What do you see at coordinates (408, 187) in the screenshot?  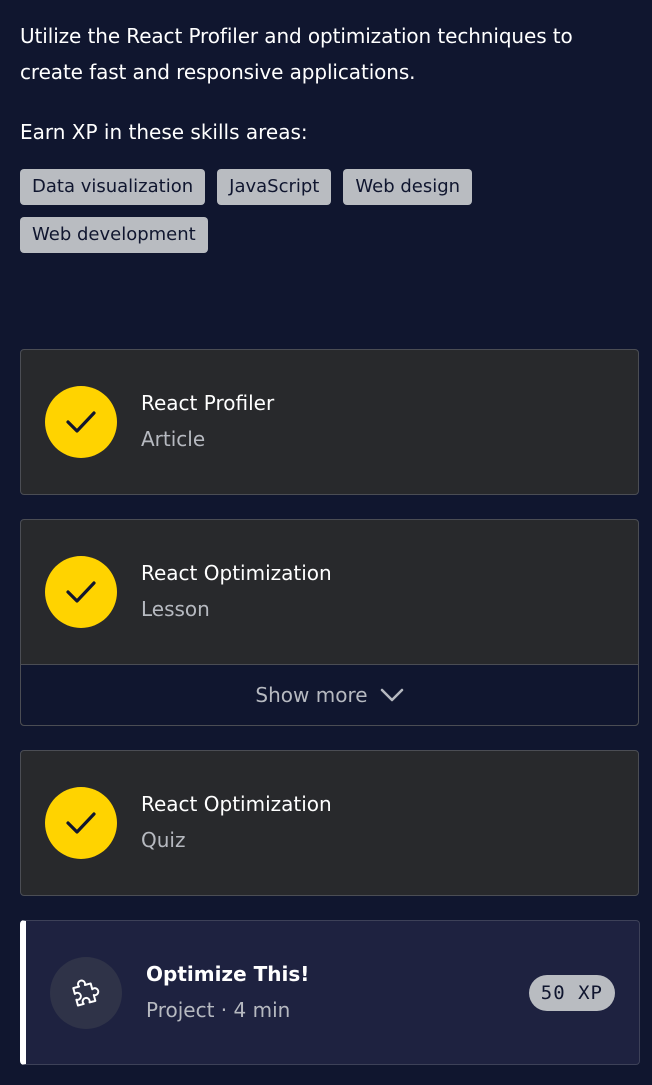 I see `skill-tag: Web design` at bounding box center [408, 187].